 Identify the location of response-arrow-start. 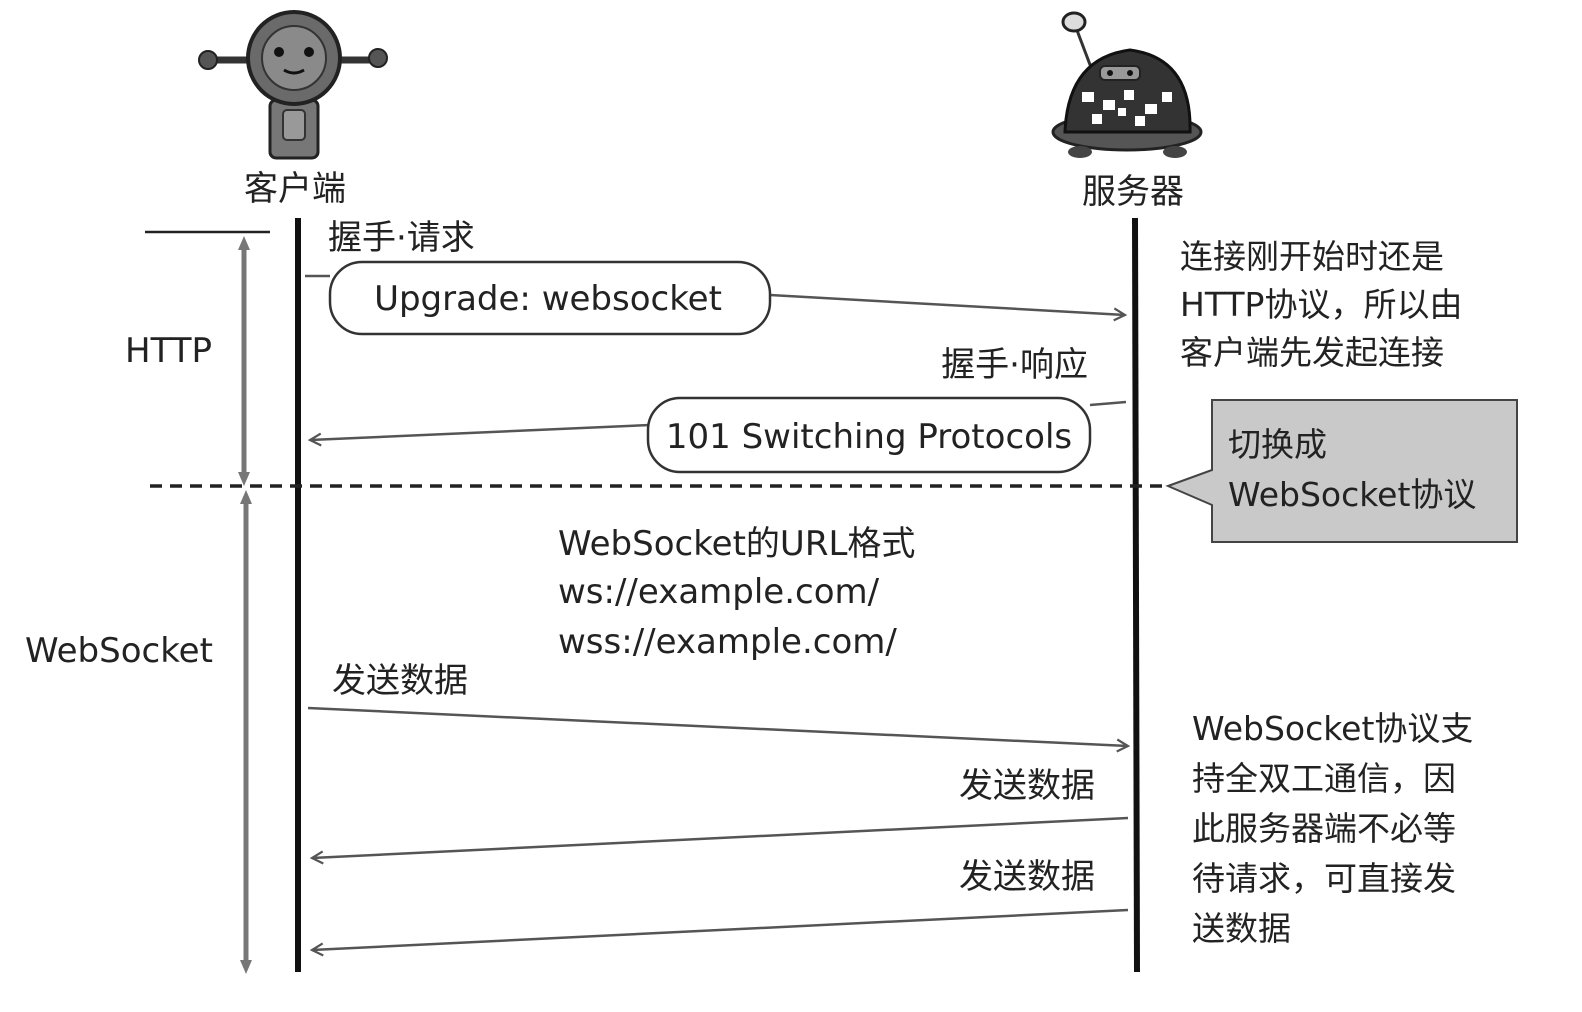
(1108, 403).